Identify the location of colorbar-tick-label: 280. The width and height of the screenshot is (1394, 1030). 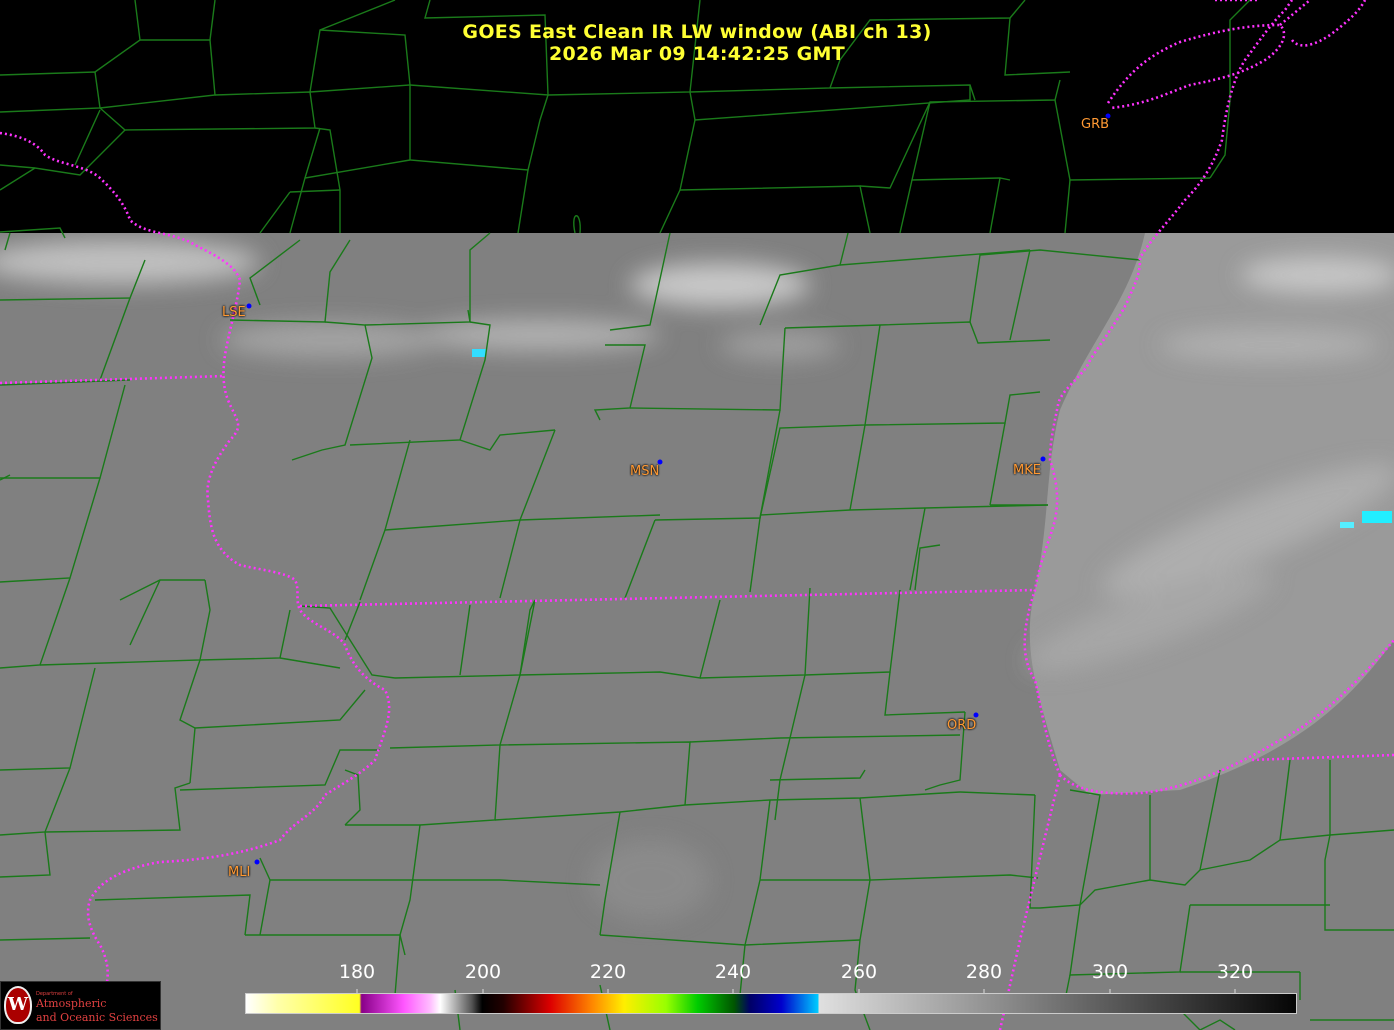
(984, 972).